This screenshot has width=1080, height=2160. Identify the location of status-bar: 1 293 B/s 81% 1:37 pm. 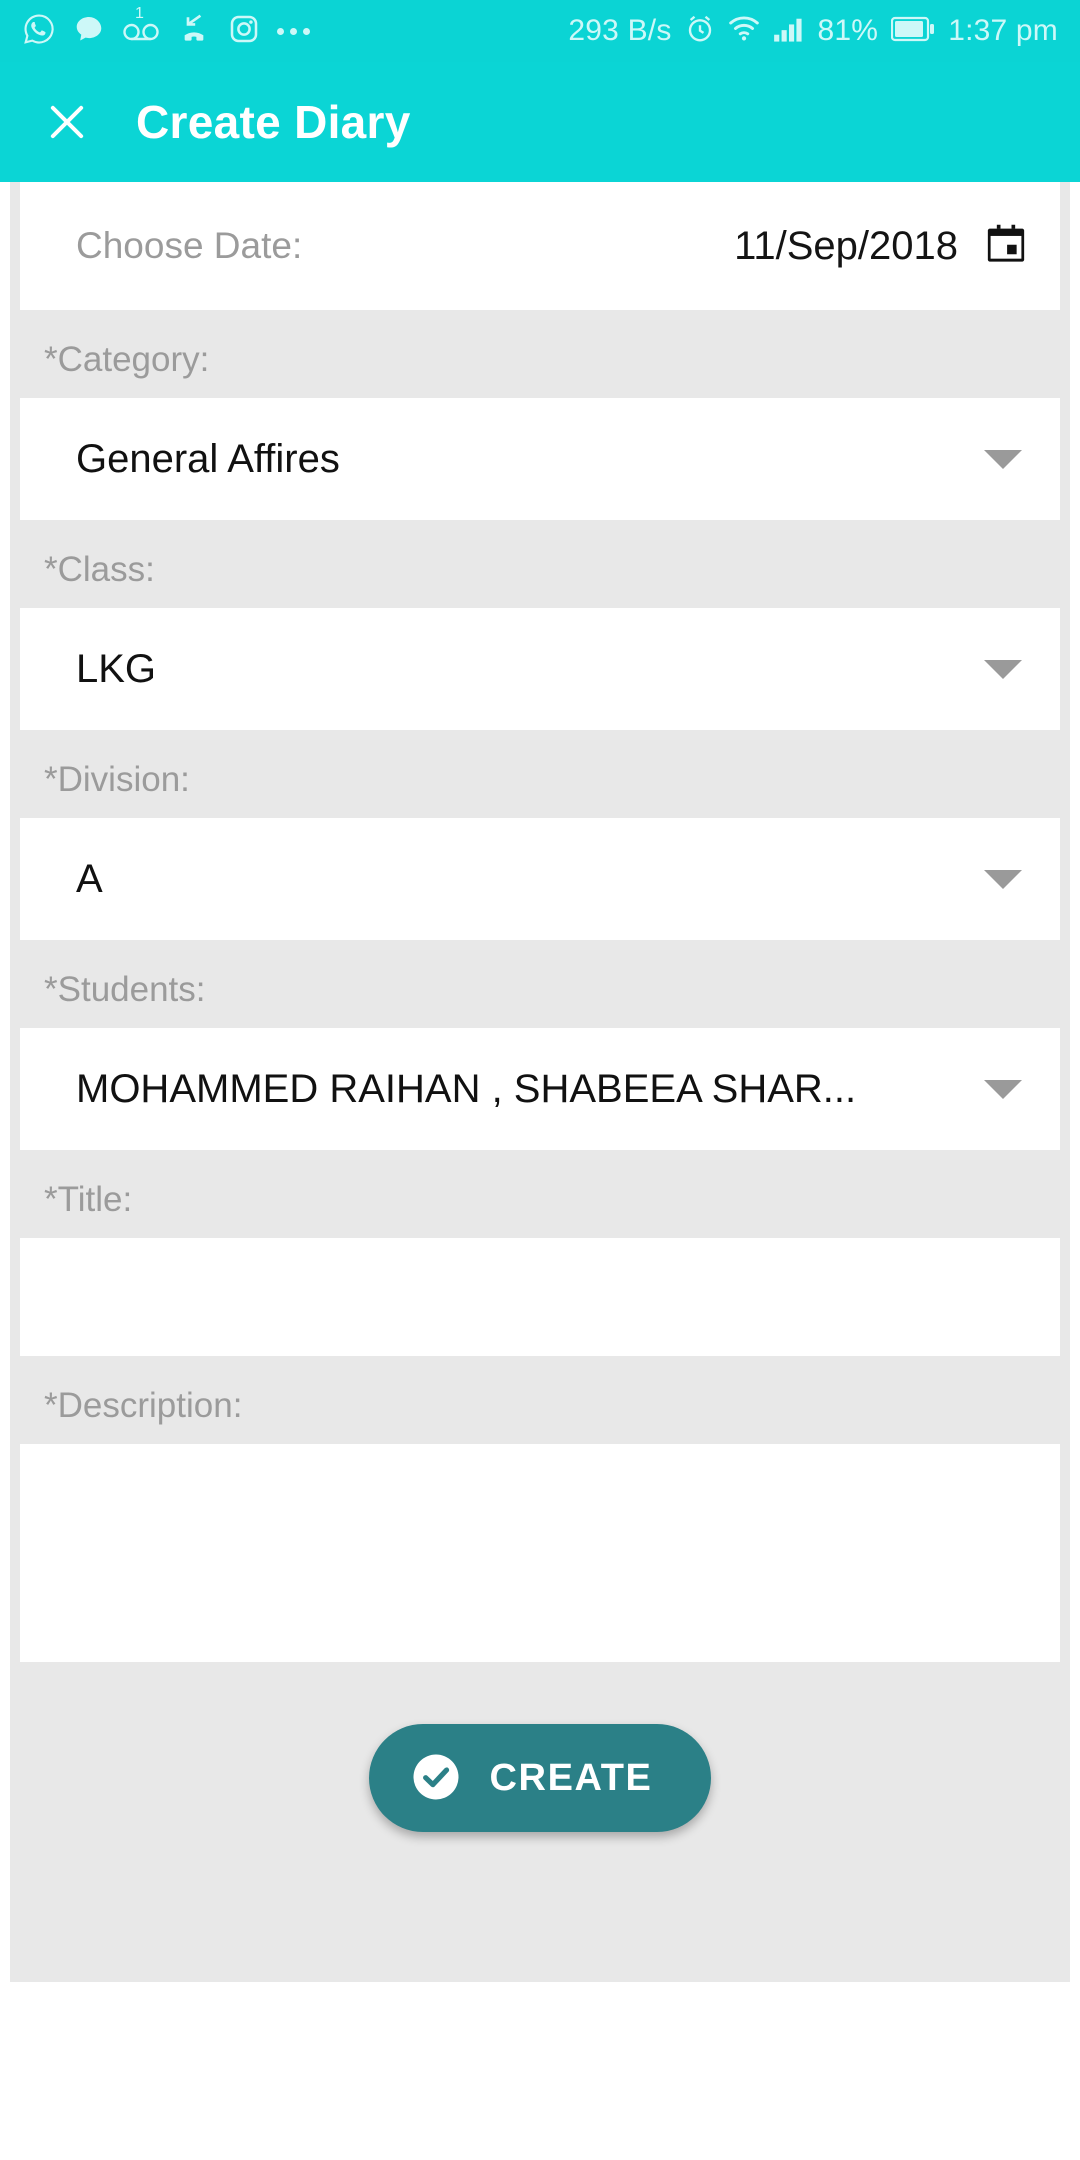
(540, 31).